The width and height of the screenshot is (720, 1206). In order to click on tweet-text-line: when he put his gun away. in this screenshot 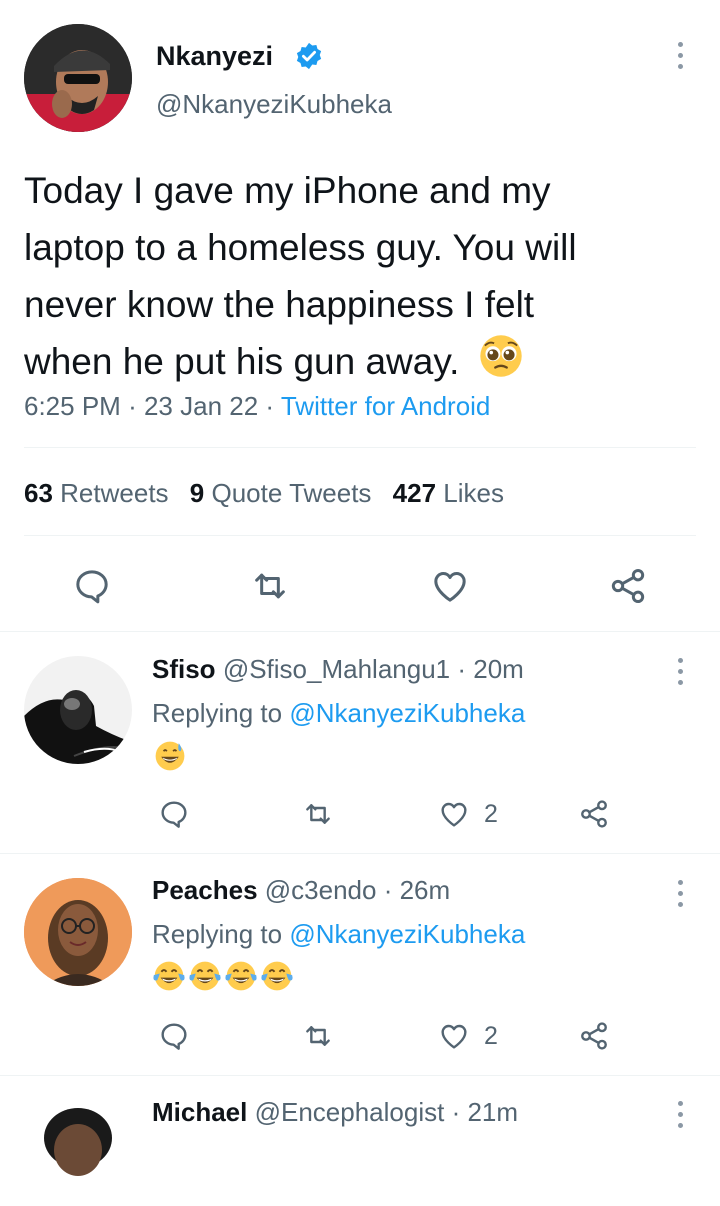, I will do `click(369, 364)`.